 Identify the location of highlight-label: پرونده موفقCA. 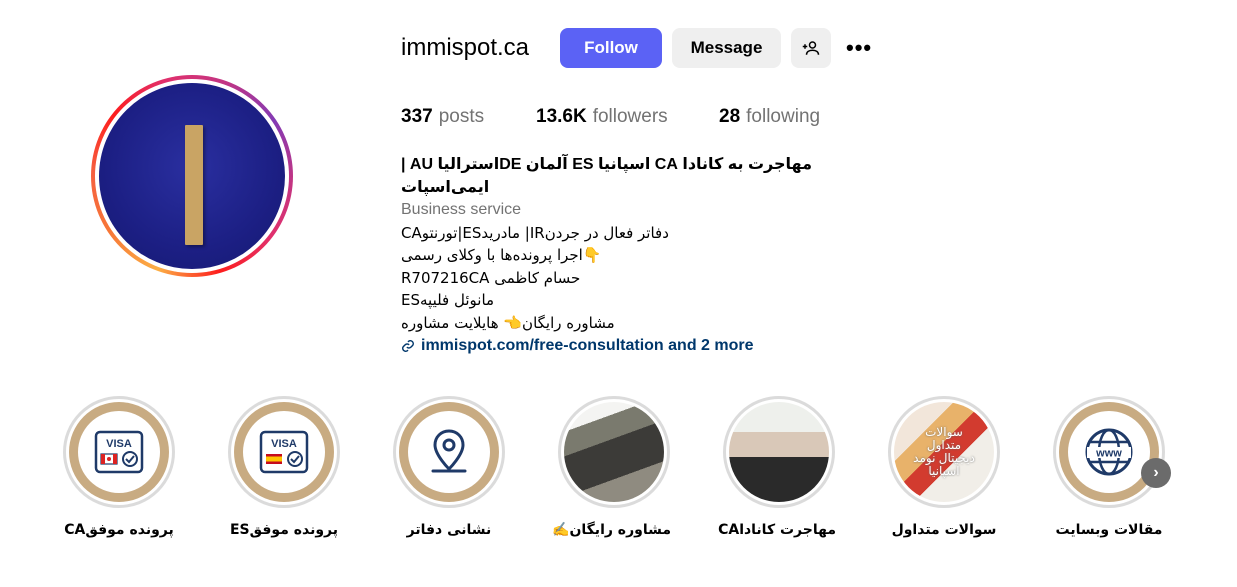
(119, 530).